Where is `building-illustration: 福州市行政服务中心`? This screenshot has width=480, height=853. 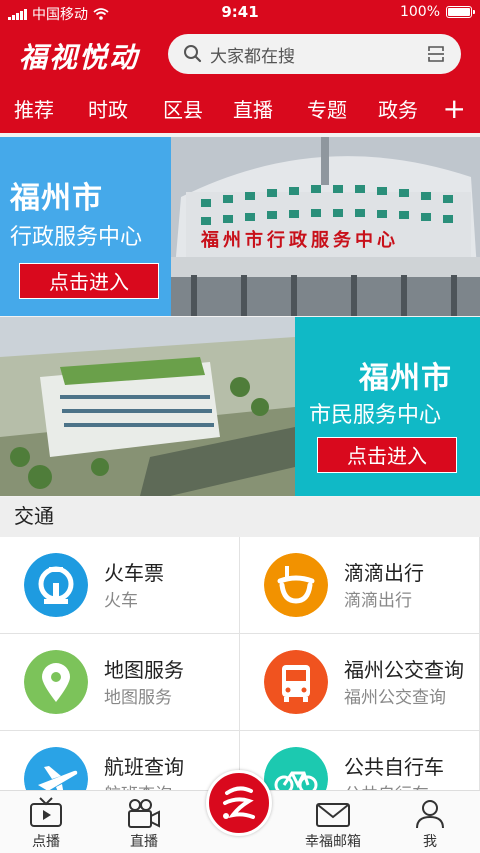
building-illustration: 福州市行政服务中心 is located at coordinates (325, 226).